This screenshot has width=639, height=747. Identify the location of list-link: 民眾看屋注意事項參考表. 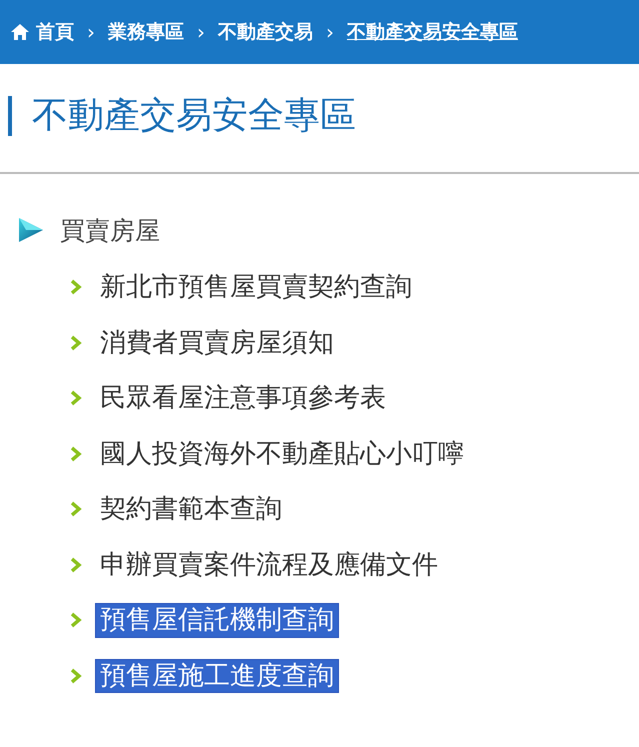
(243, 398).